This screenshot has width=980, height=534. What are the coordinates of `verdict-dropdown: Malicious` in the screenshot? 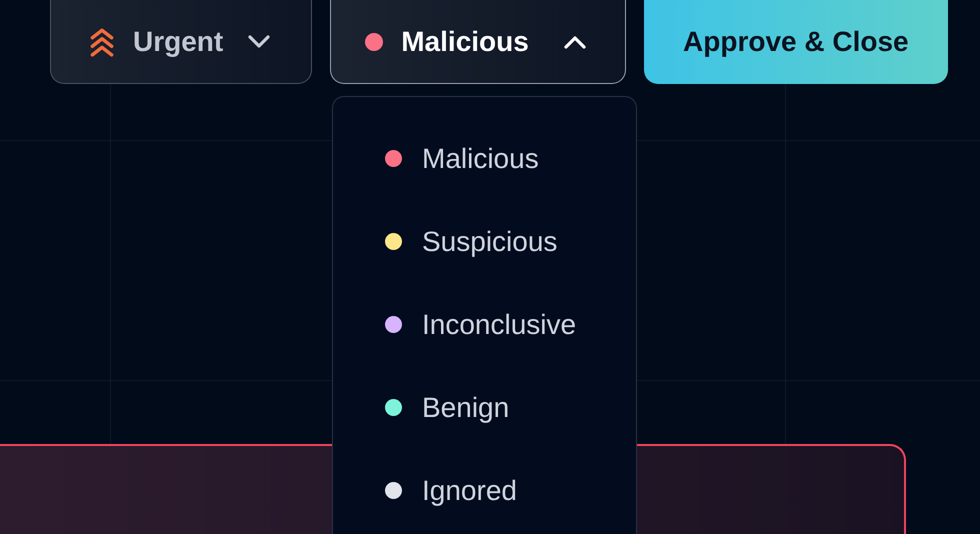 It's located at (478, 42).